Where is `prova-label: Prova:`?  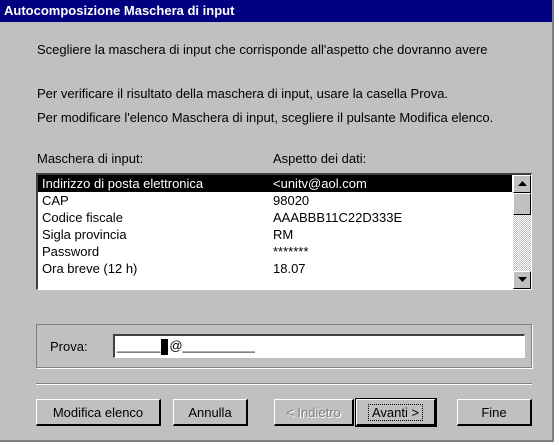 prova-label: Prova: is located at coordinates (69, 346).